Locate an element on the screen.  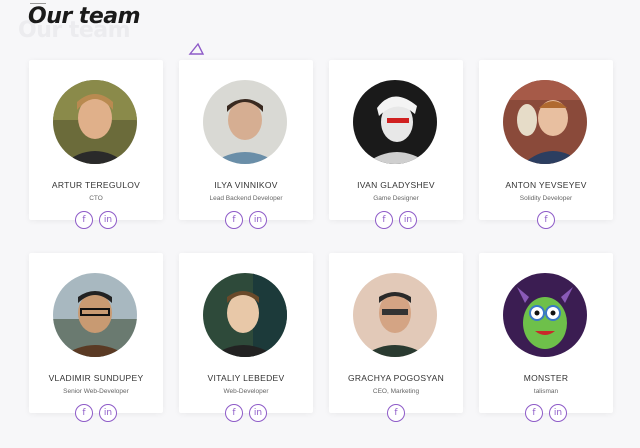
member-name: GRACHYA POGOSYAN is located at coordinates (396, 378).